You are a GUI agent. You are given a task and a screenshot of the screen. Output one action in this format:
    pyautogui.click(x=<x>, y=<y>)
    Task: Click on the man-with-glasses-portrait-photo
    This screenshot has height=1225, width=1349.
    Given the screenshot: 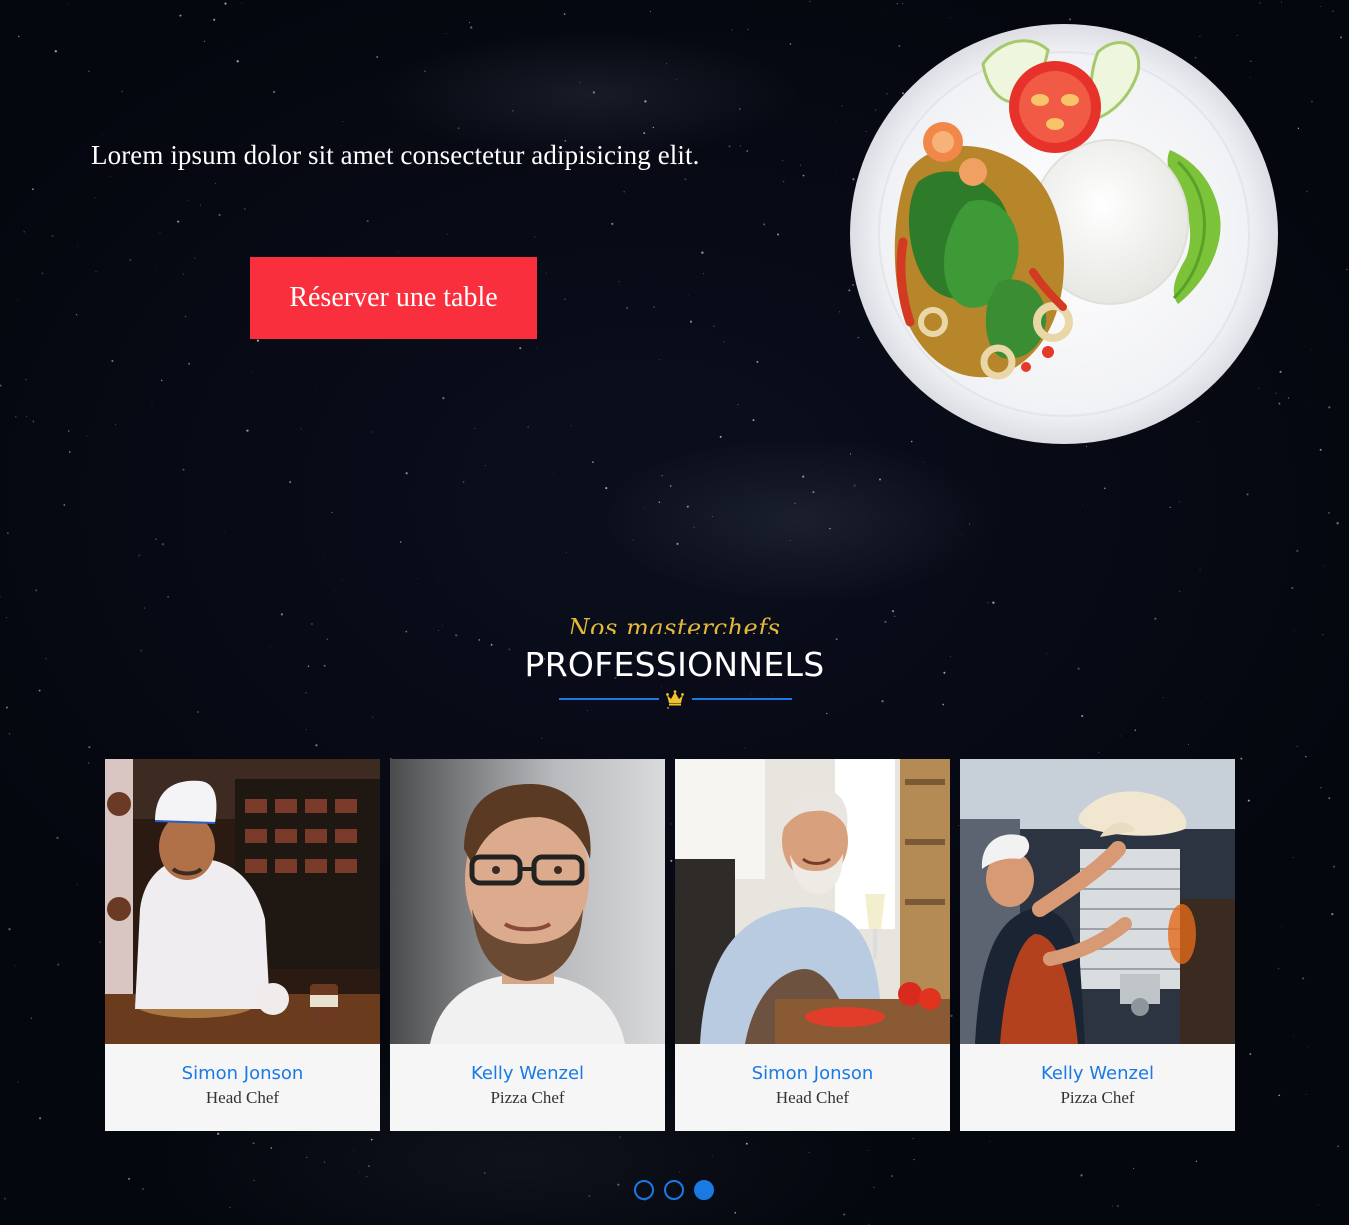 What is the action you would take?
    pyautogui.click(x=527, y=901)
    